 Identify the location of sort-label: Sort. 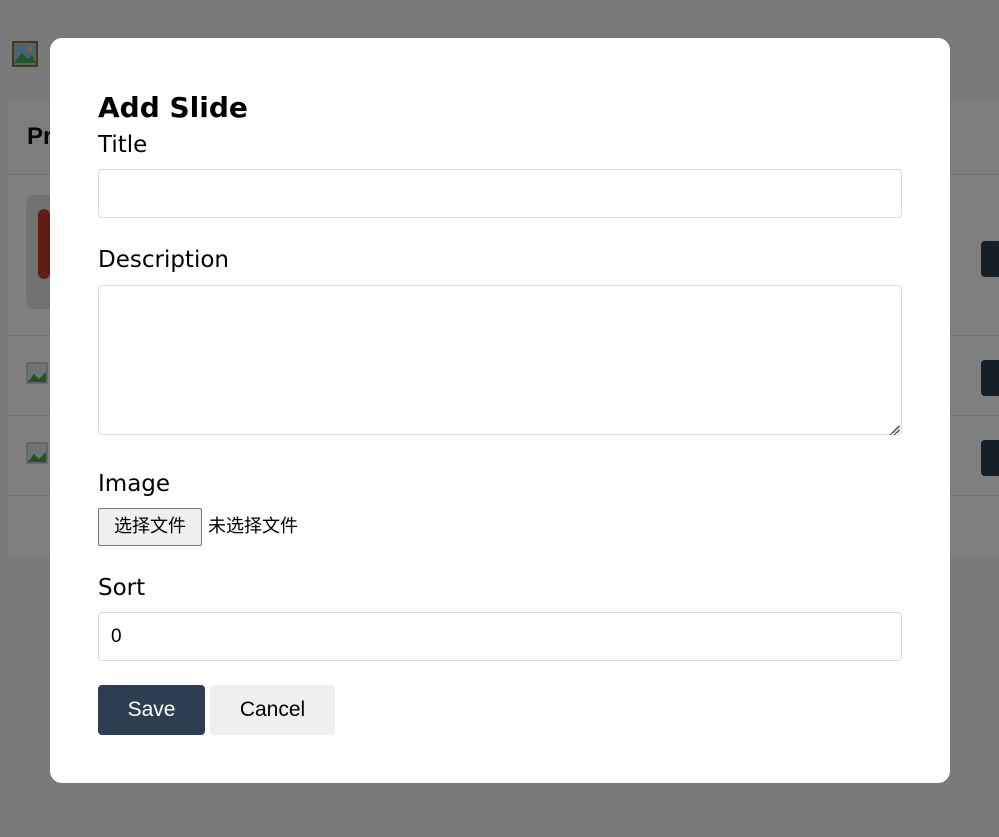
(122, 588).